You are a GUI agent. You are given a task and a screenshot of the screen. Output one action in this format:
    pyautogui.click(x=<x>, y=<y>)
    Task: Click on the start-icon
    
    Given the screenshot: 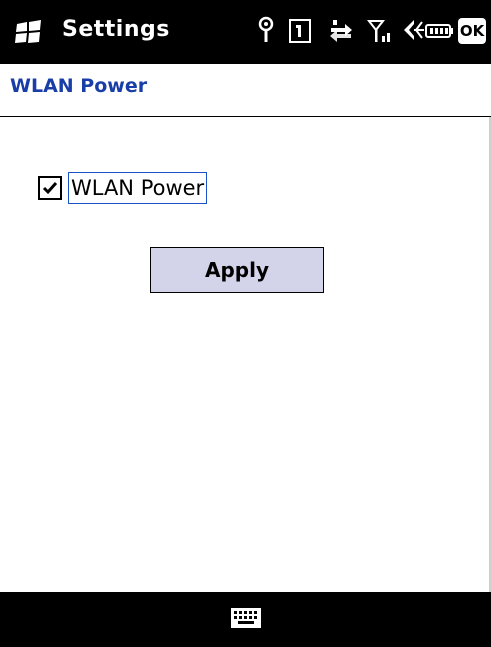 What is the action you would take?
    pyautogui.click(x=29, y=32)
    